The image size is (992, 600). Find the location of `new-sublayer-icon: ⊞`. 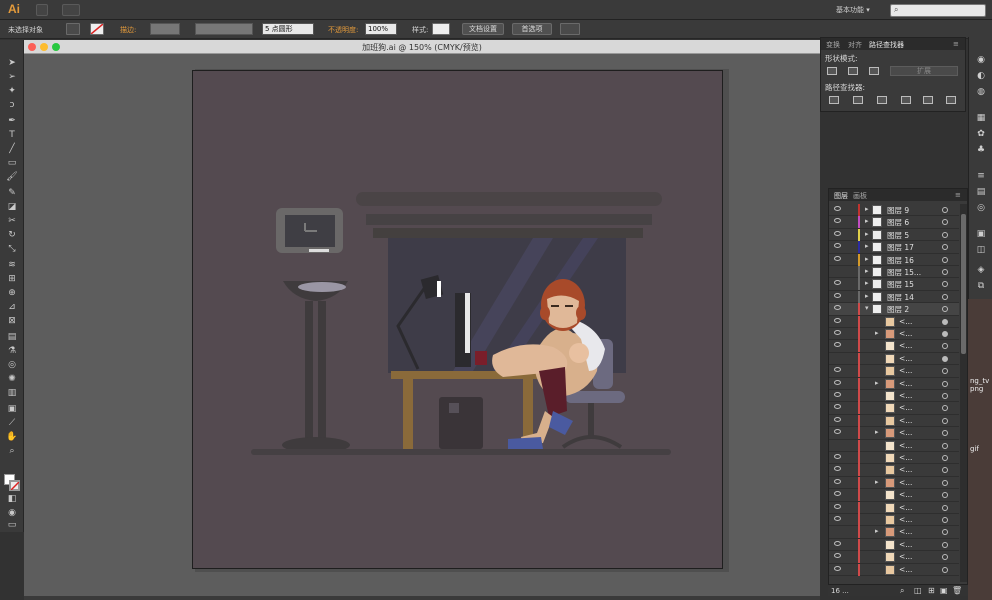

new-sublayer-icon: ⊞ is located at coordinates (931, 590).